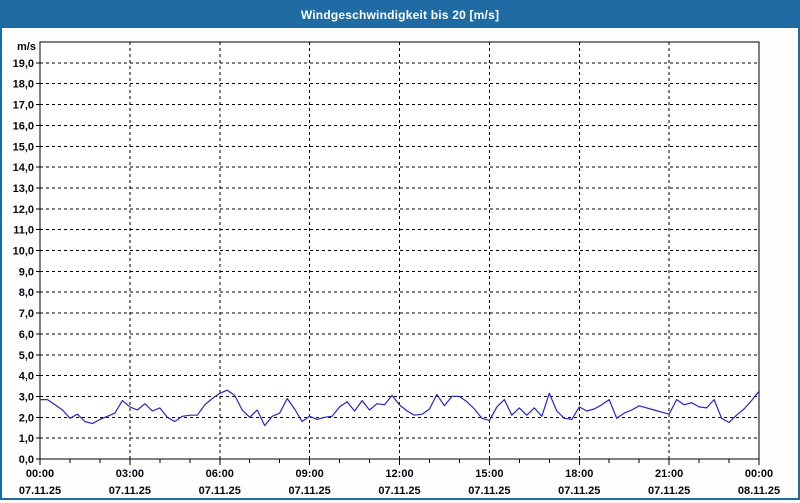 The width and height of the screenshot is (800, 503). Describe the element at coordinates (23, 189) in the screenshot. I see `svg-text: 13,0` at that location.